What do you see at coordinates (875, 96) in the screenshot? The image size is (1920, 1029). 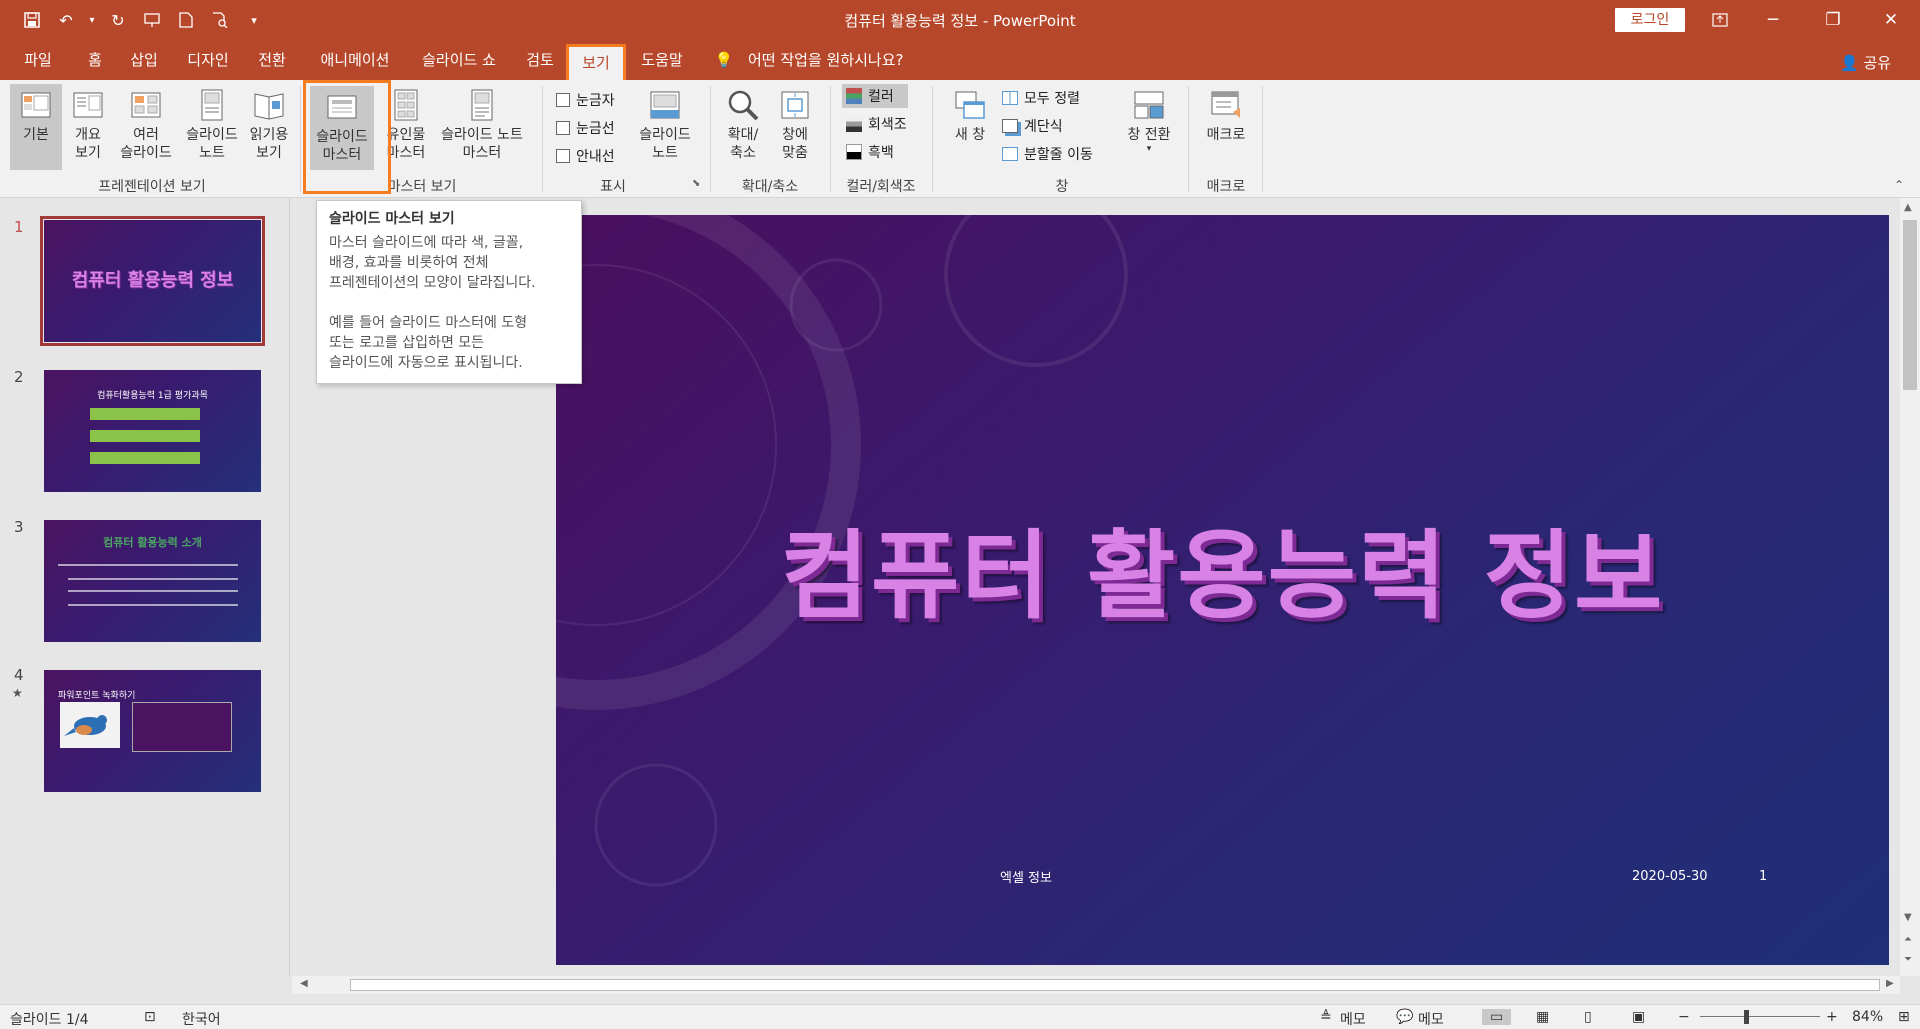 I see `color-button: 컬러` at bounding box center [875, 96].